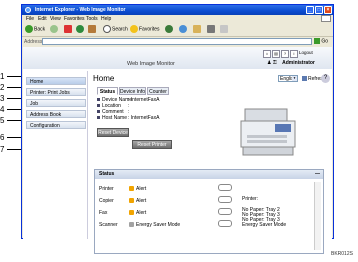 This screenshot has width=358, height=262. I want to click on status-header: Status —, so click(209, 174).